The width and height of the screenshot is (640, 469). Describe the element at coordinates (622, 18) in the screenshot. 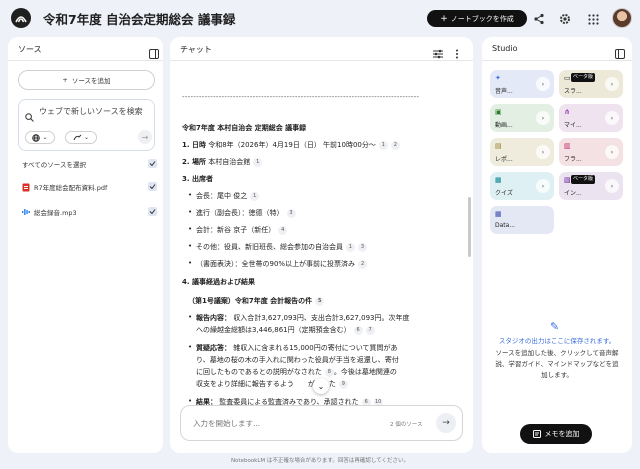

I see `user-avatar` at that location.